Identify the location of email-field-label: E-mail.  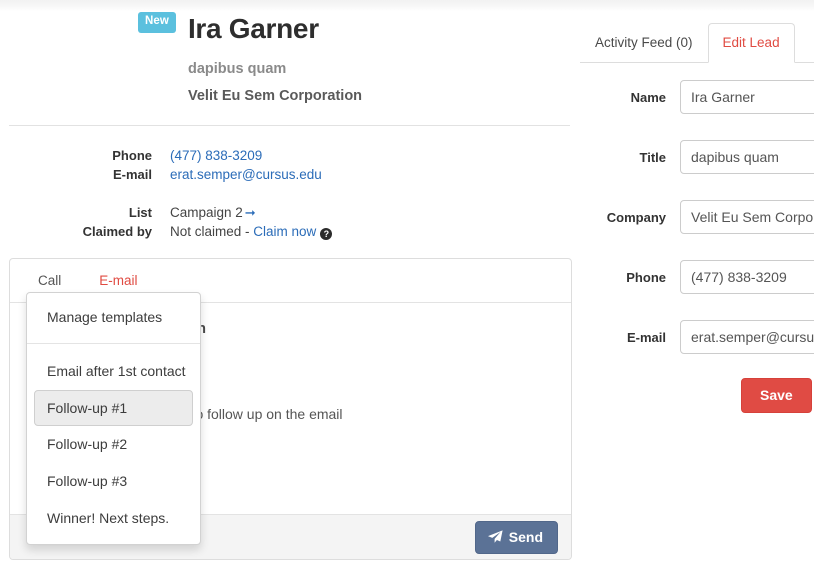
(646, 337).